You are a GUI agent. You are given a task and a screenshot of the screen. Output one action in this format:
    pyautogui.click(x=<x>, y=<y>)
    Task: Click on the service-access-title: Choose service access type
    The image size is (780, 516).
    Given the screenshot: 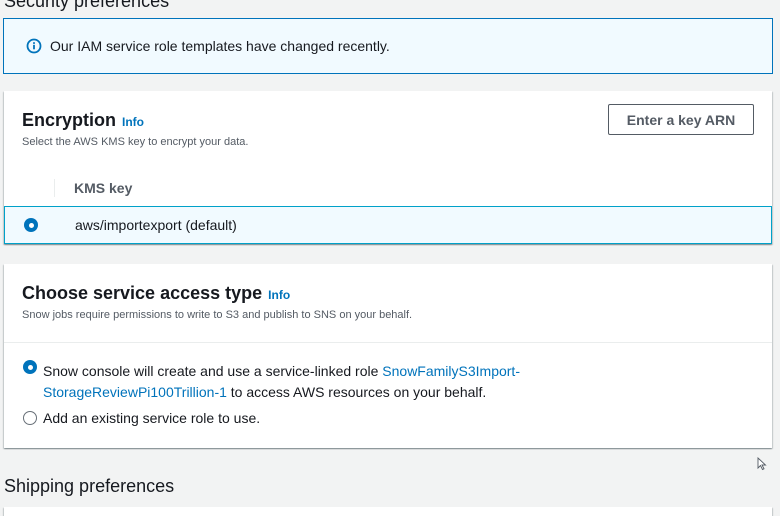 What is the action you would take?
    pyautogui.click(x=142, y=293)
    